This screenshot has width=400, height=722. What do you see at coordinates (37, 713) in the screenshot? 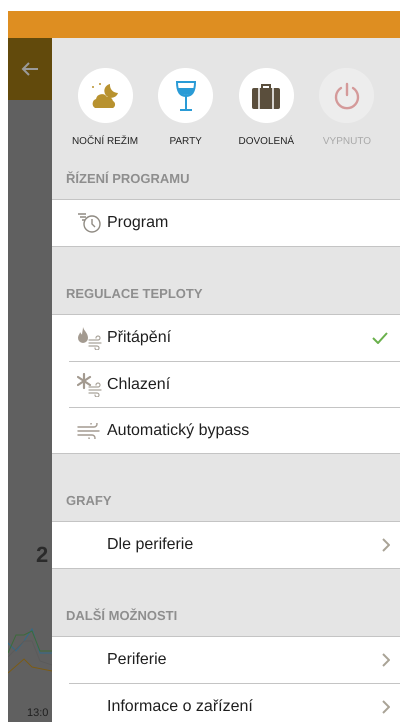
I see `time-label: 13:0` at bounding box center [37, 713].